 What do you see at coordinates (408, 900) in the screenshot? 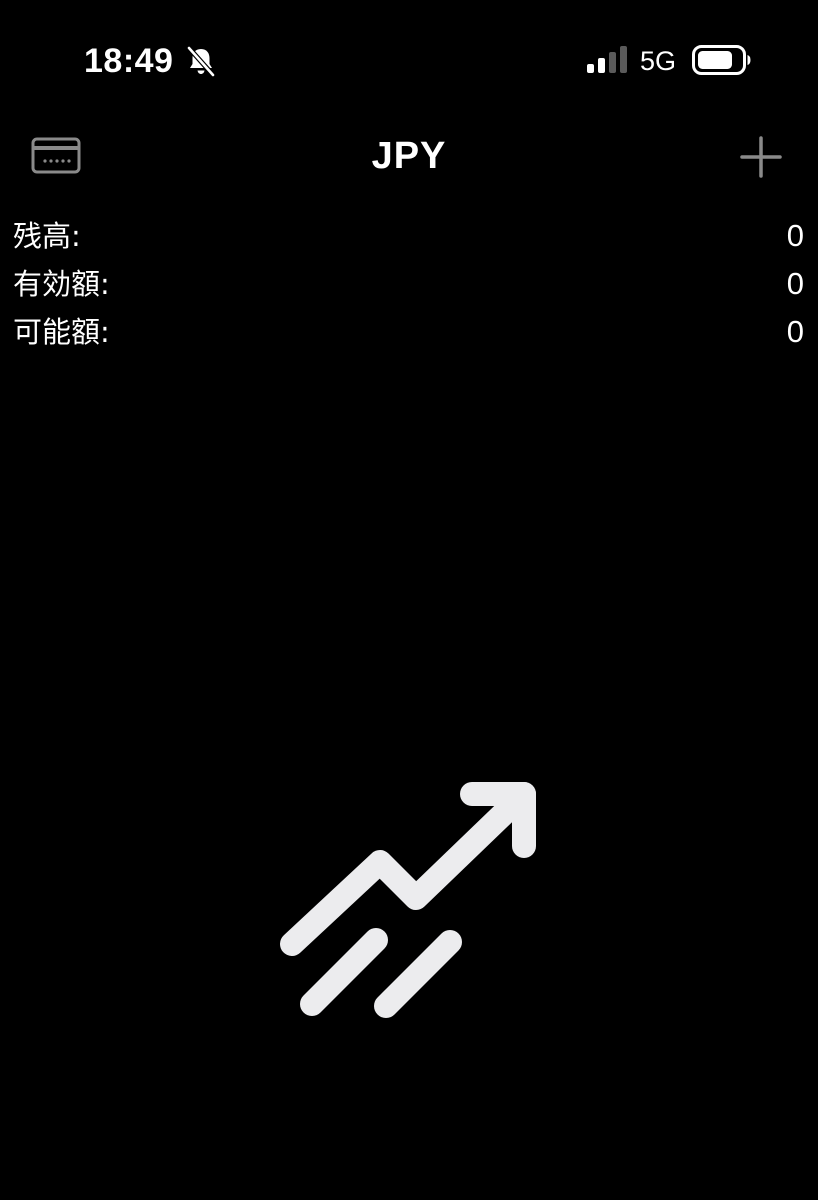
I see `trending-up-icon` at bounding box center [408, 900].